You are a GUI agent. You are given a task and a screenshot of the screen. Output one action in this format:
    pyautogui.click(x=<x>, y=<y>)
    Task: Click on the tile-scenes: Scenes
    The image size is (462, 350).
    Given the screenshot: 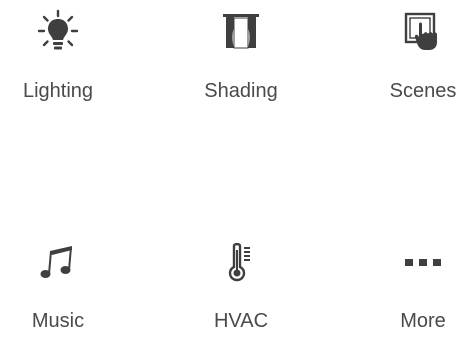 What is the action you would take?
    pyautogui.click(x=405, y=60)
    